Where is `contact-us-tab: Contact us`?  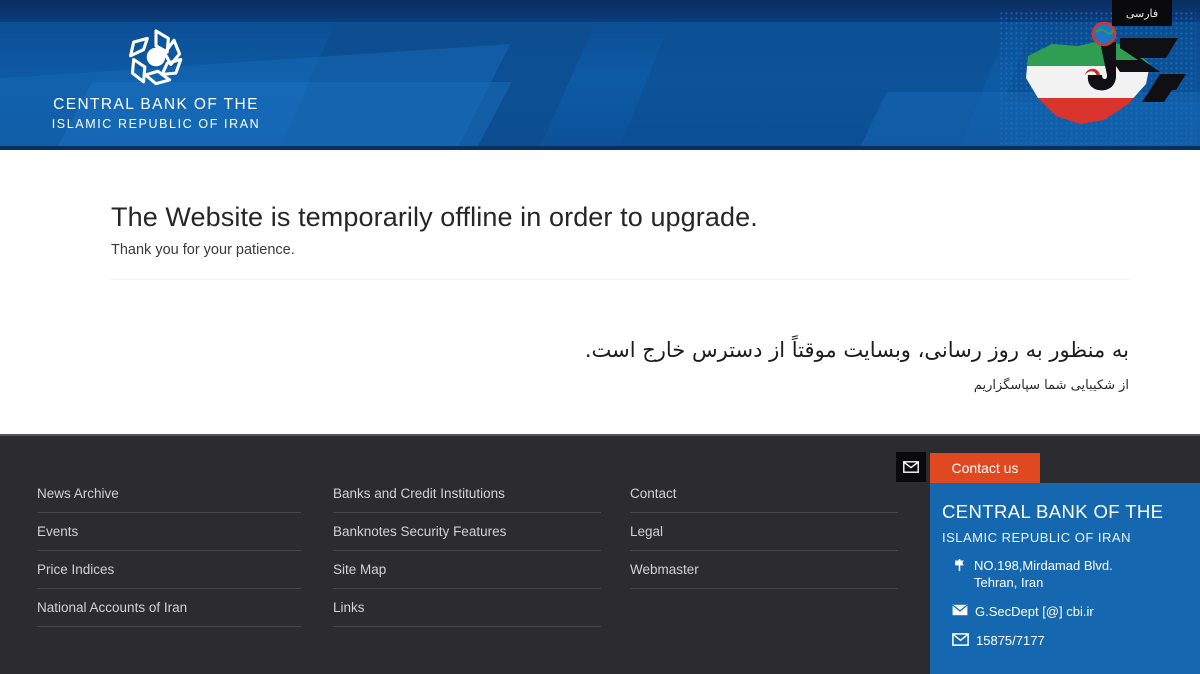
contact-us-tab: Contact us is located at coordinates (985, 468).